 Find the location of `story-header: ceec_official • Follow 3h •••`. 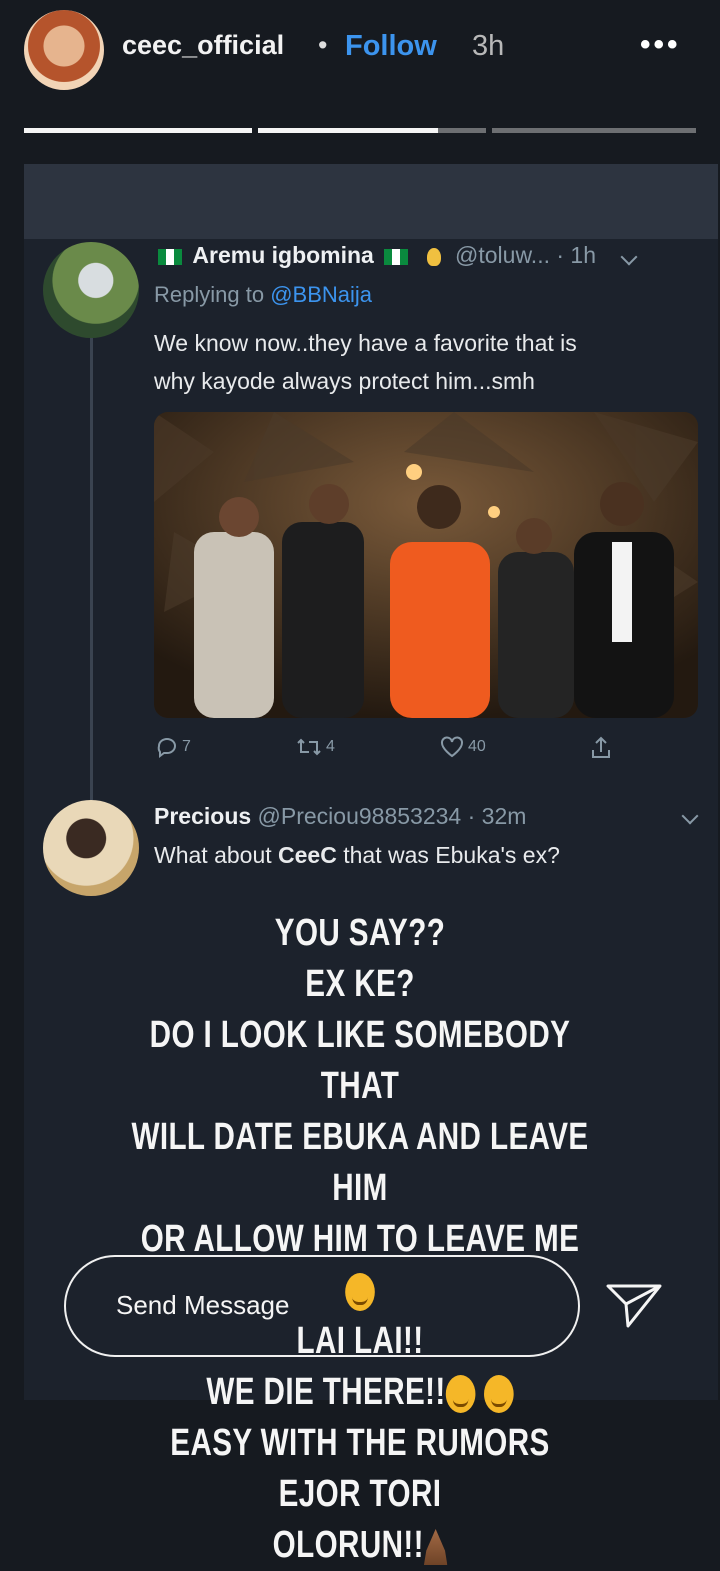

story-header: ceec_official • Follow 3h ••• is located at coordinates (360, 50).